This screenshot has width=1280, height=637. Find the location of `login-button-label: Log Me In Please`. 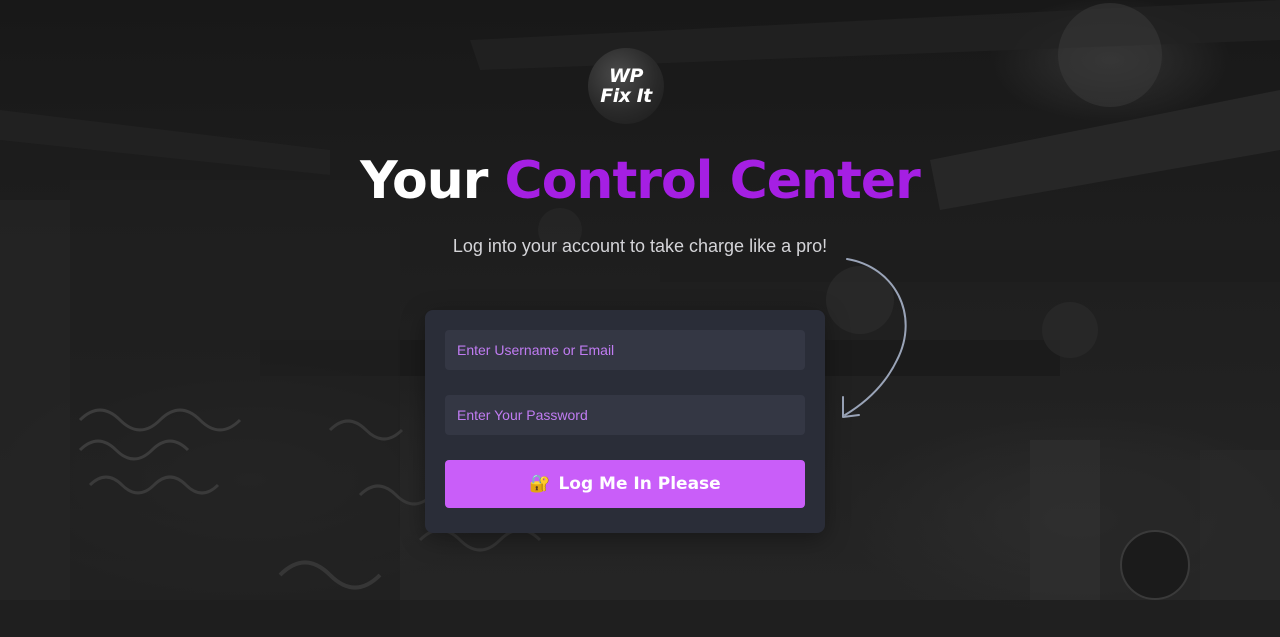

login-button-label: Log Me In Please is located at coordinates (639, 484).